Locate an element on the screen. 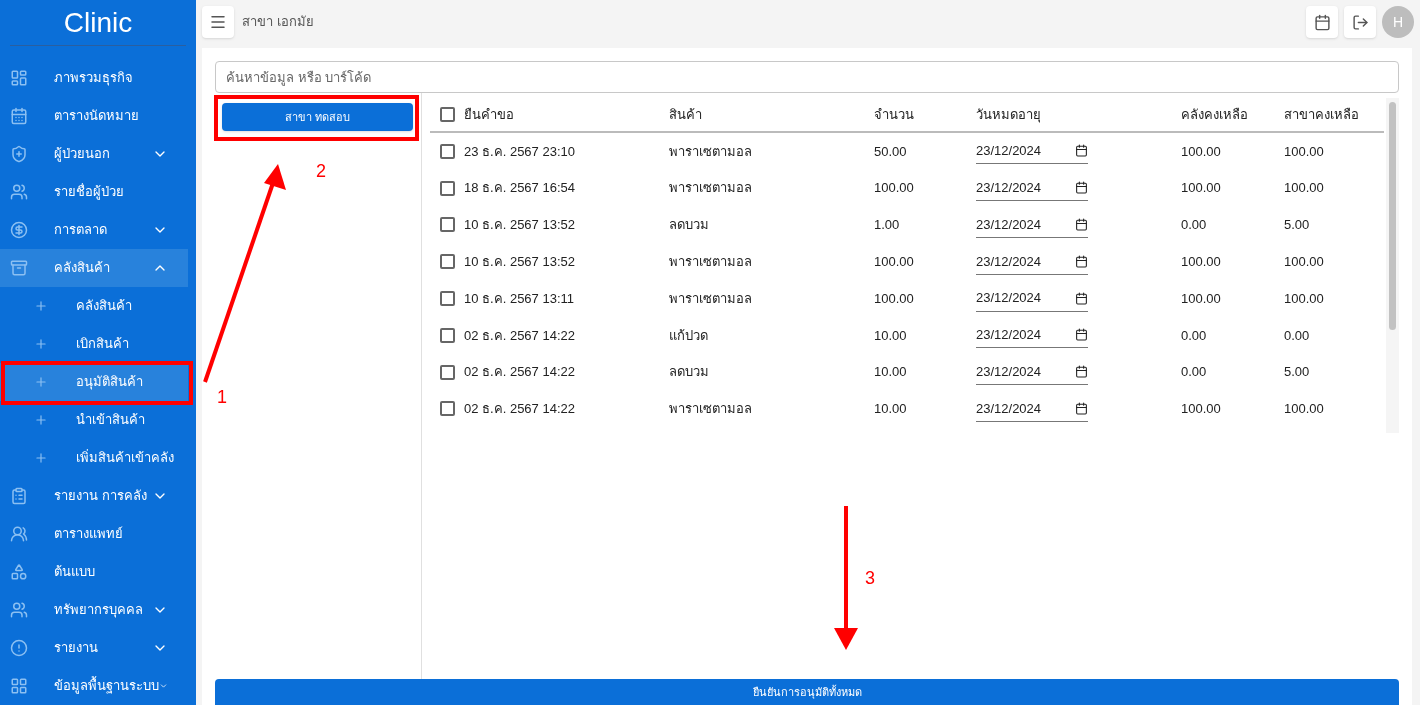  table-cell-text: 18 ธ.ค. 2567 16:54 is located at coordinates (520, 188).